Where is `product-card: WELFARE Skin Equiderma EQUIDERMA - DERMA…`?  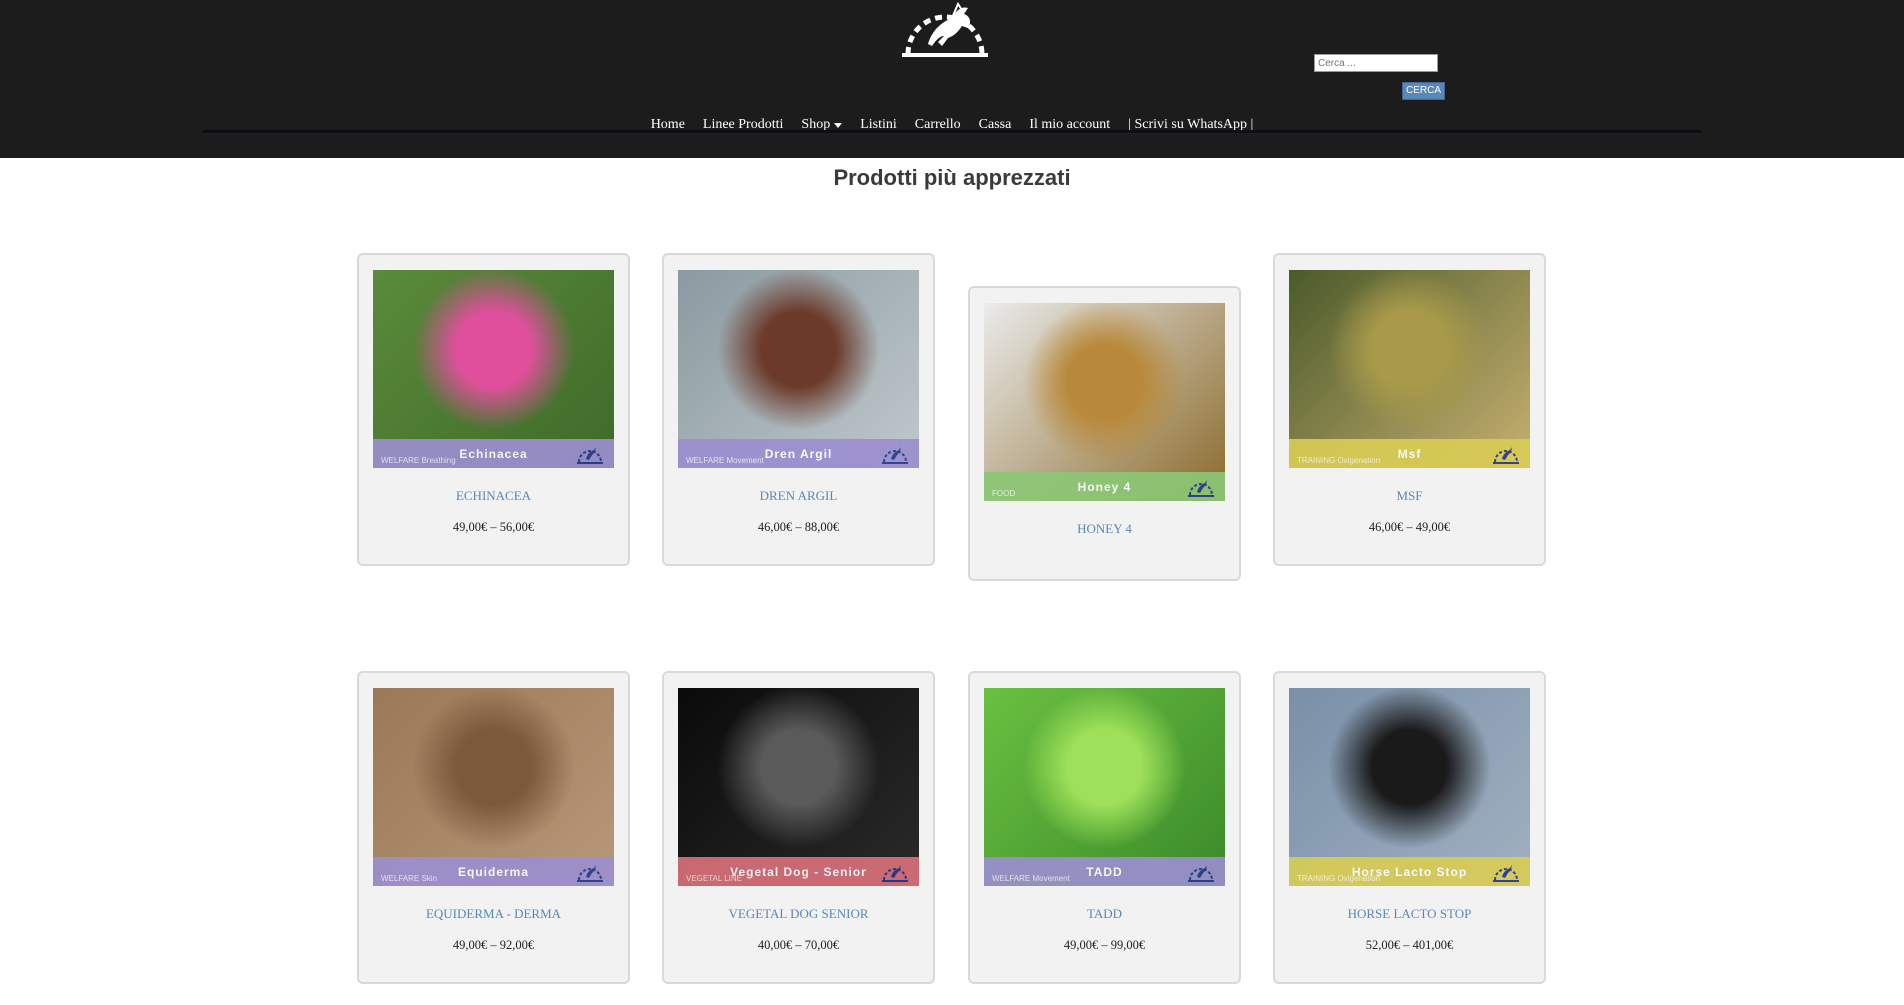 product-card: WELFARE Skin Equiderma EQUIDERMA - DERMA… is located at coordinates (493, 827).